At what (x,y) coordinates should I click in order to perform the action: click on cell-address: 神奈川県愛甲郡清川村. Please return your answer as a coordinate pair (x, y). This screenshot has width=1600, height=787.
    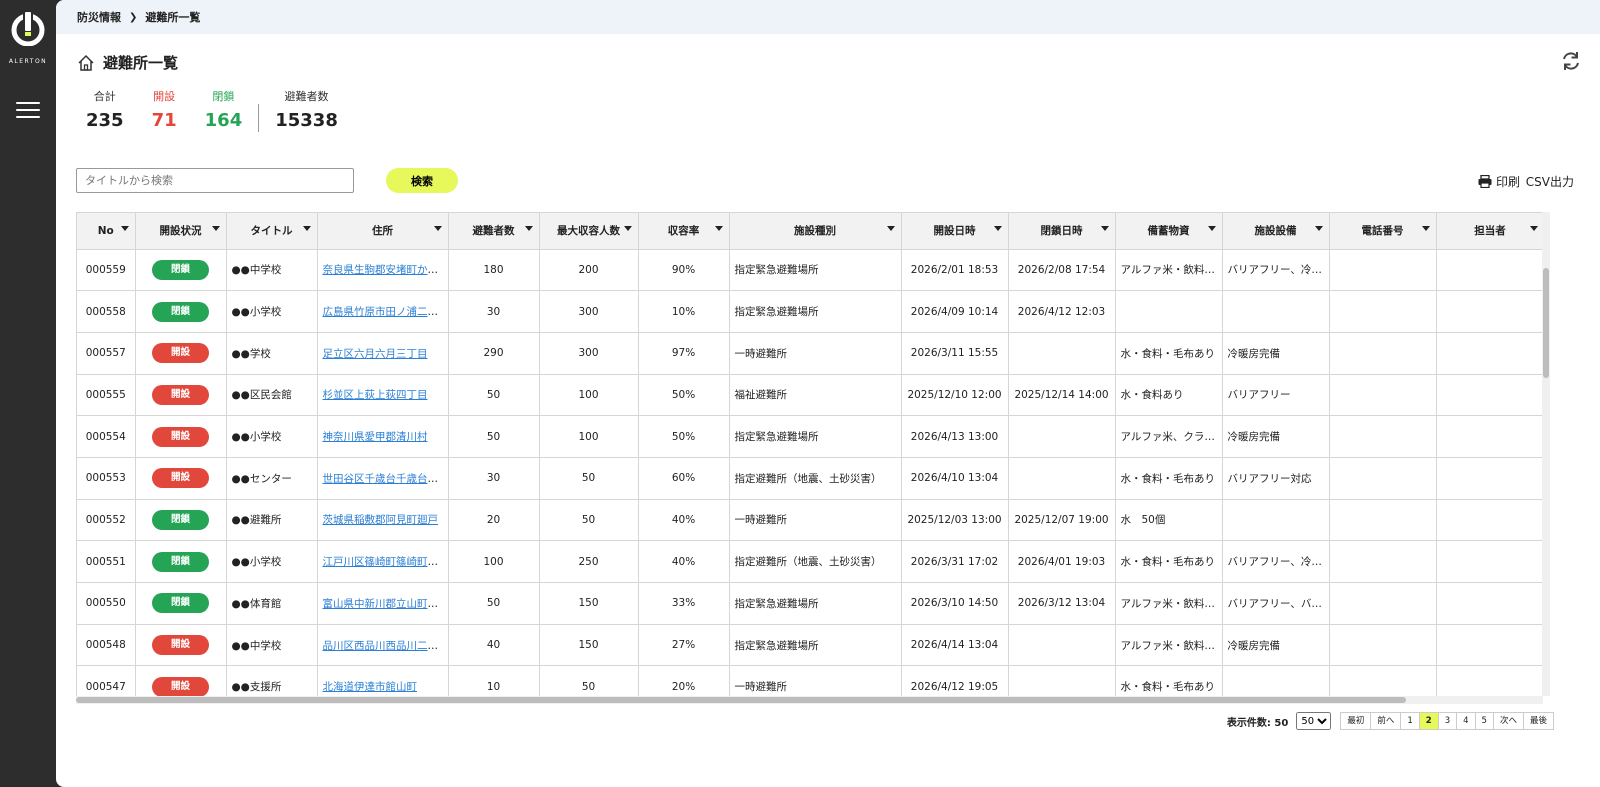
    Looking at the image, I should click on (383, 436).